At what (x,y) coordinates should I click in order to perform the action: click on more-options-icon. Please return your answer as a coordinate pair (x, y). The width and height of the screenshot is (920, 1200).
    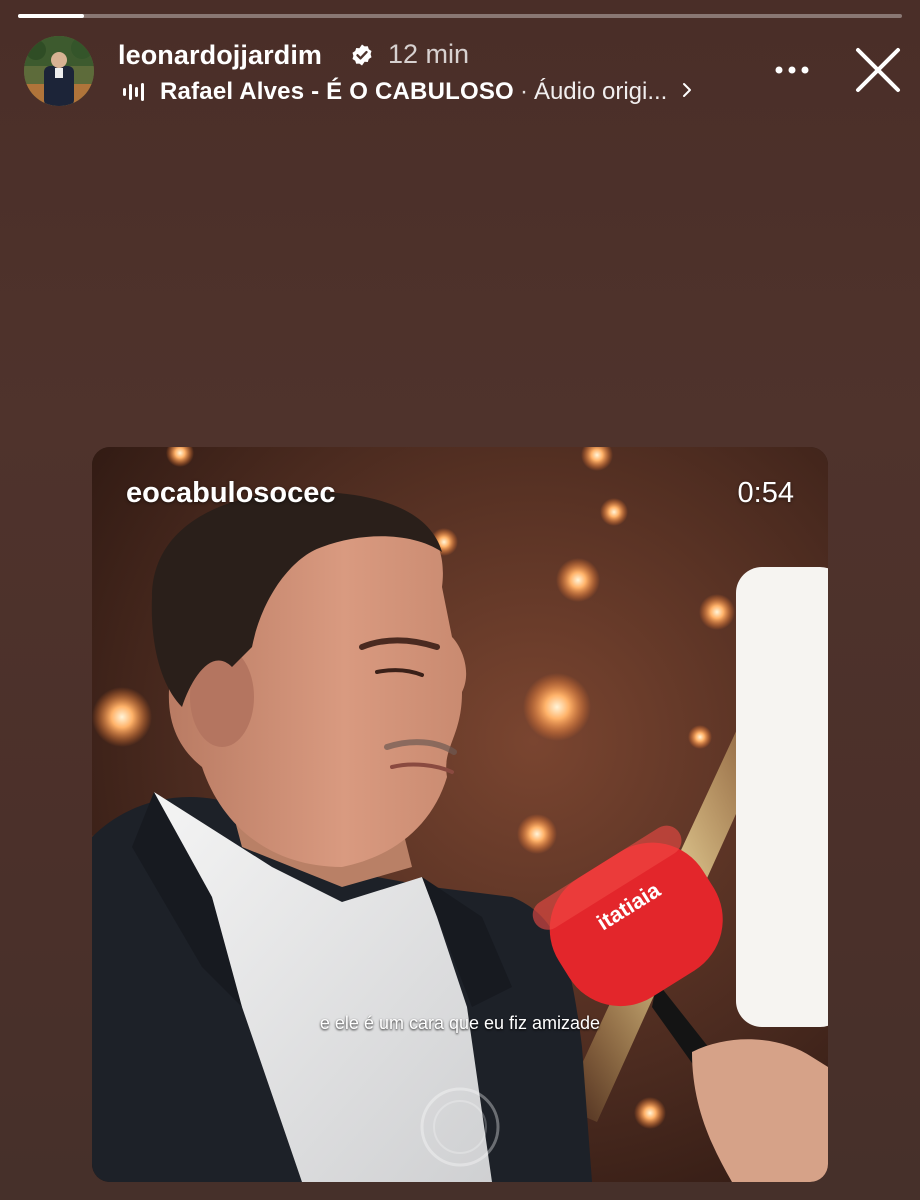
    Looking at the image, I should click on (792, 70).